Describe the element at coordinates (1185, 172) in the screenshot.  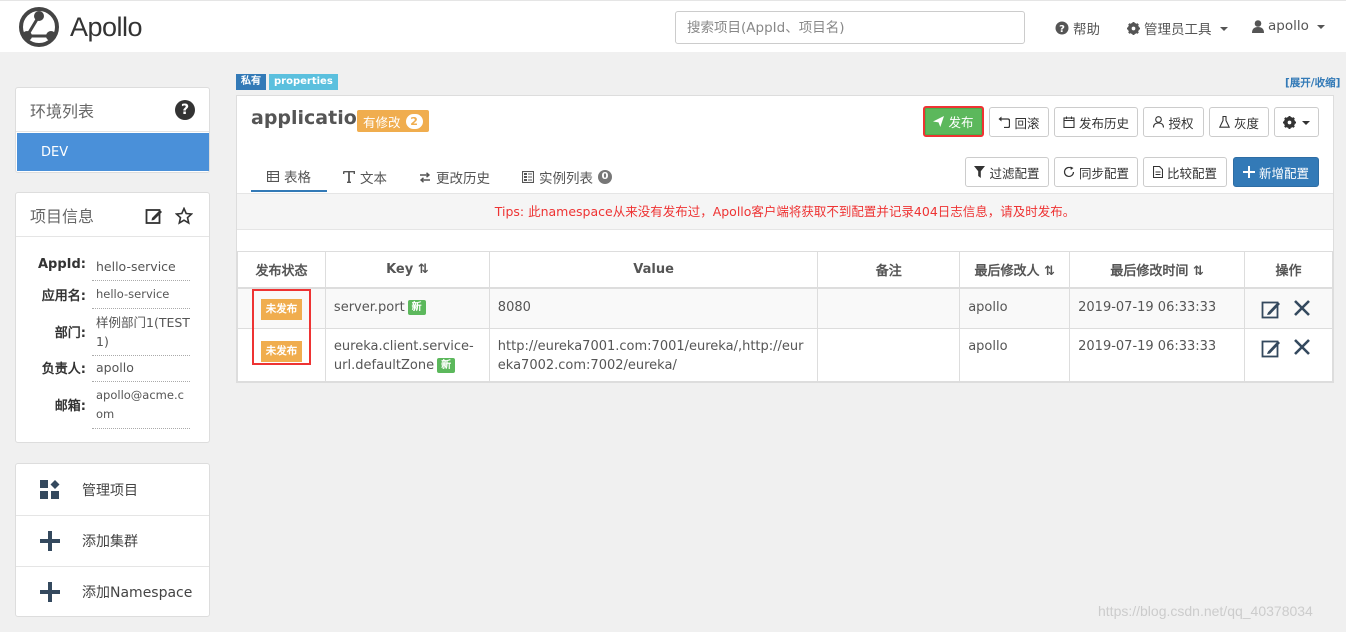
I see `compare-config-button: 比较配置` at that location.